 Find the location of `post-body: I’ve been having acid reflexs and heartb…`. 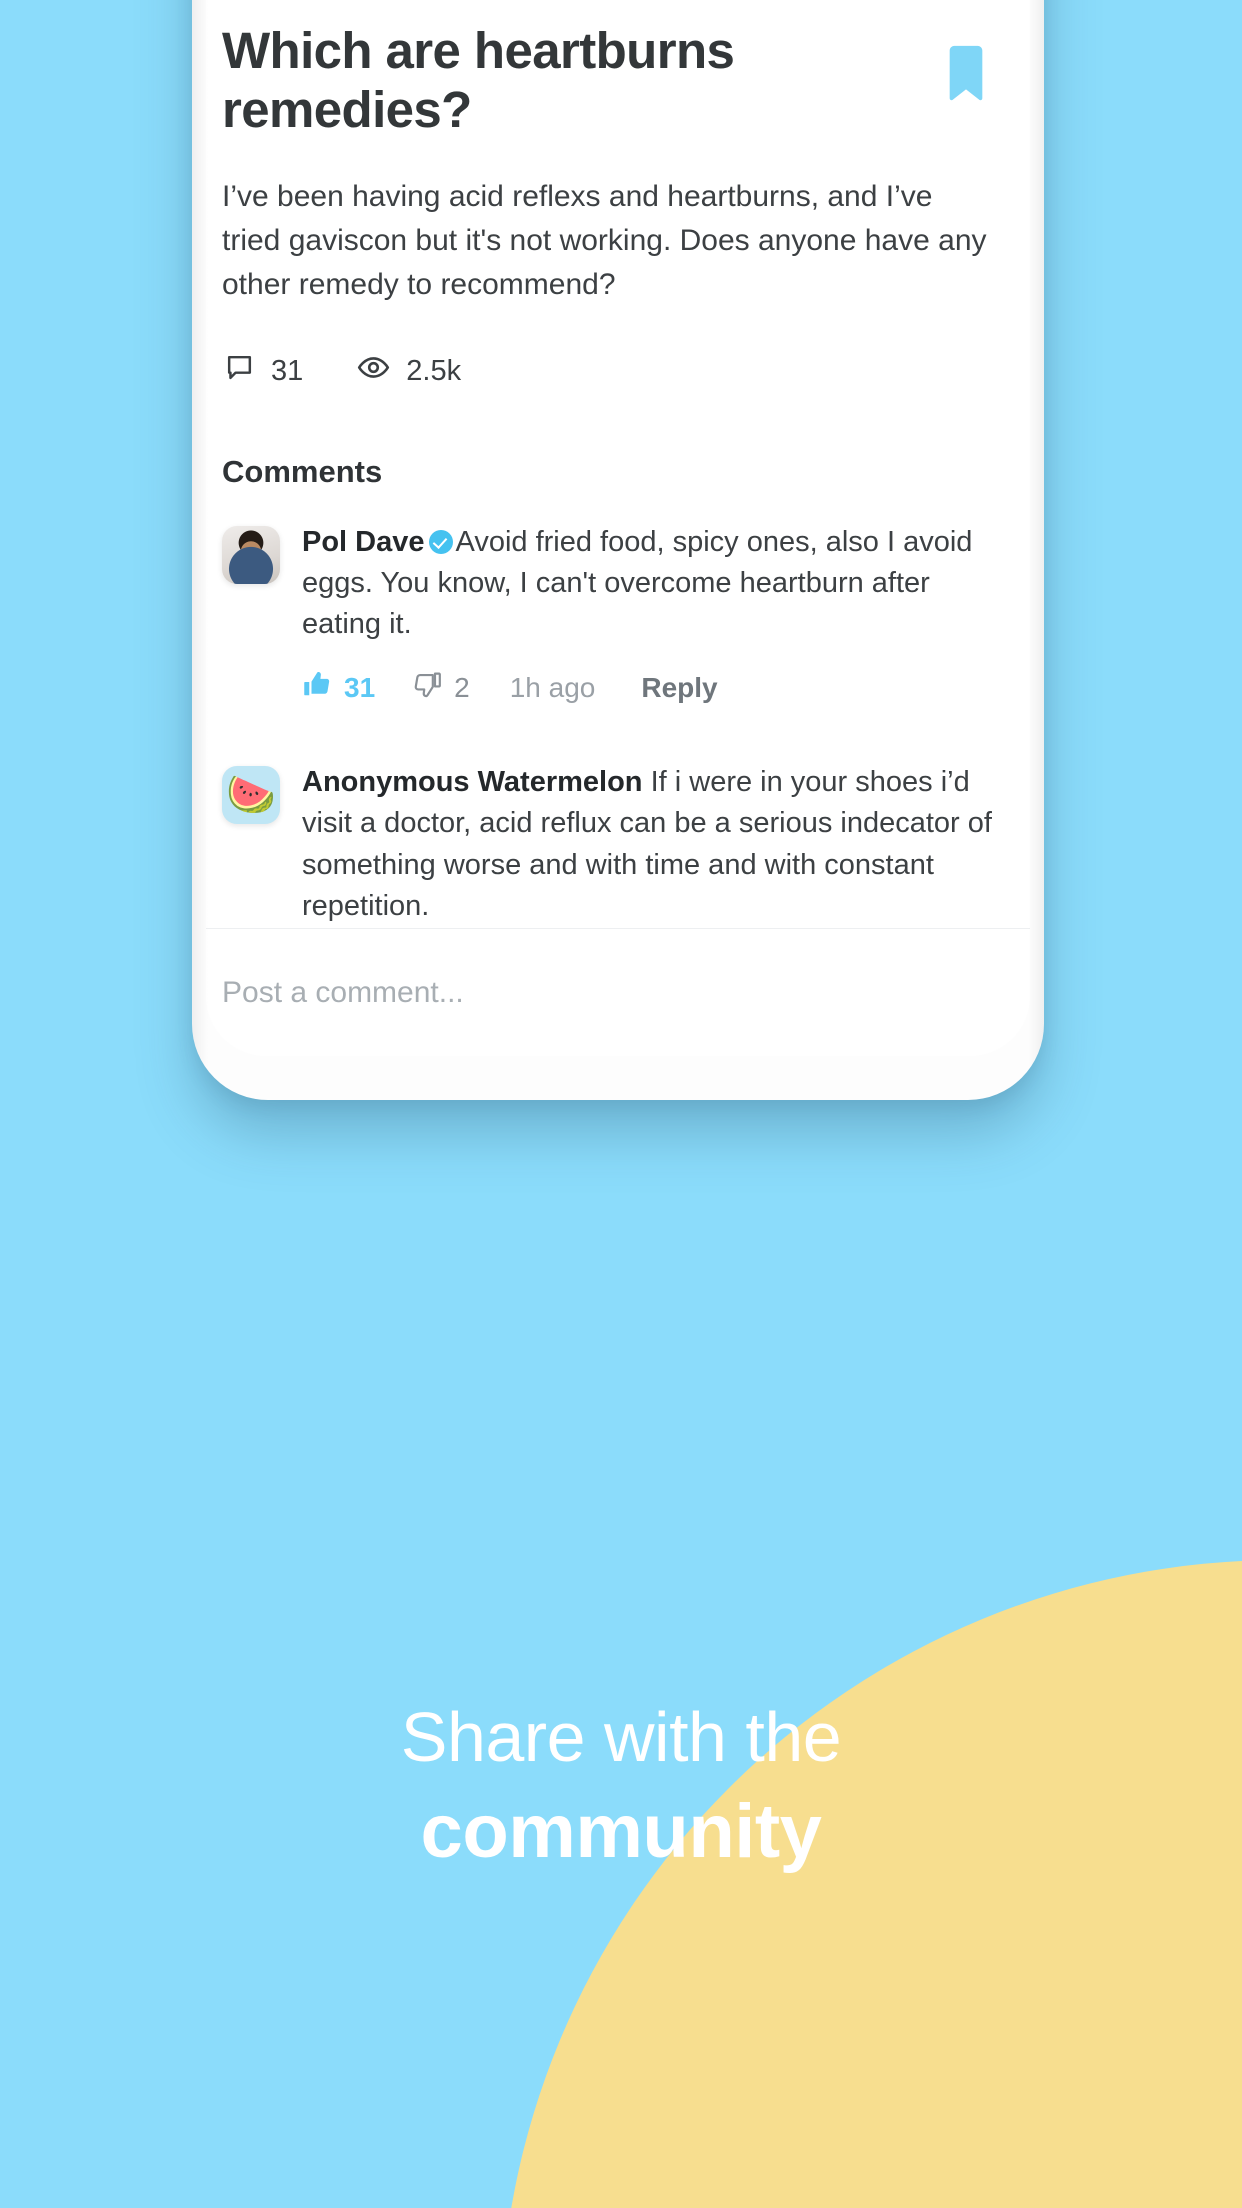

post-body: I’ve been having acid reflexs and heartb… is located at coordinates (604, 240).